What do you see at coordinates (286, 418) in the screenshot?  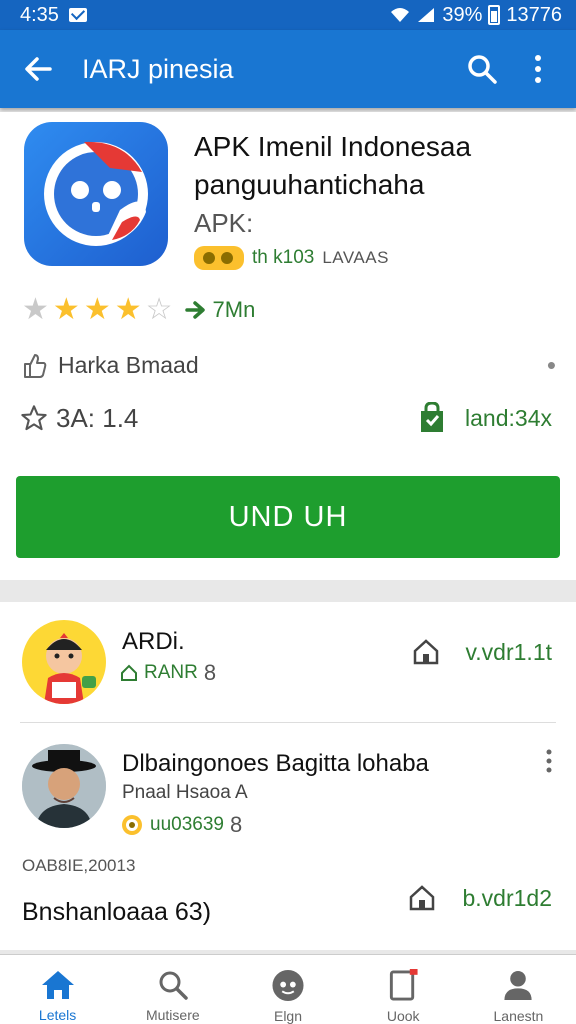 I see `meta-row: 3A: 1.4 land:34x` at bounding box center [286, 418].